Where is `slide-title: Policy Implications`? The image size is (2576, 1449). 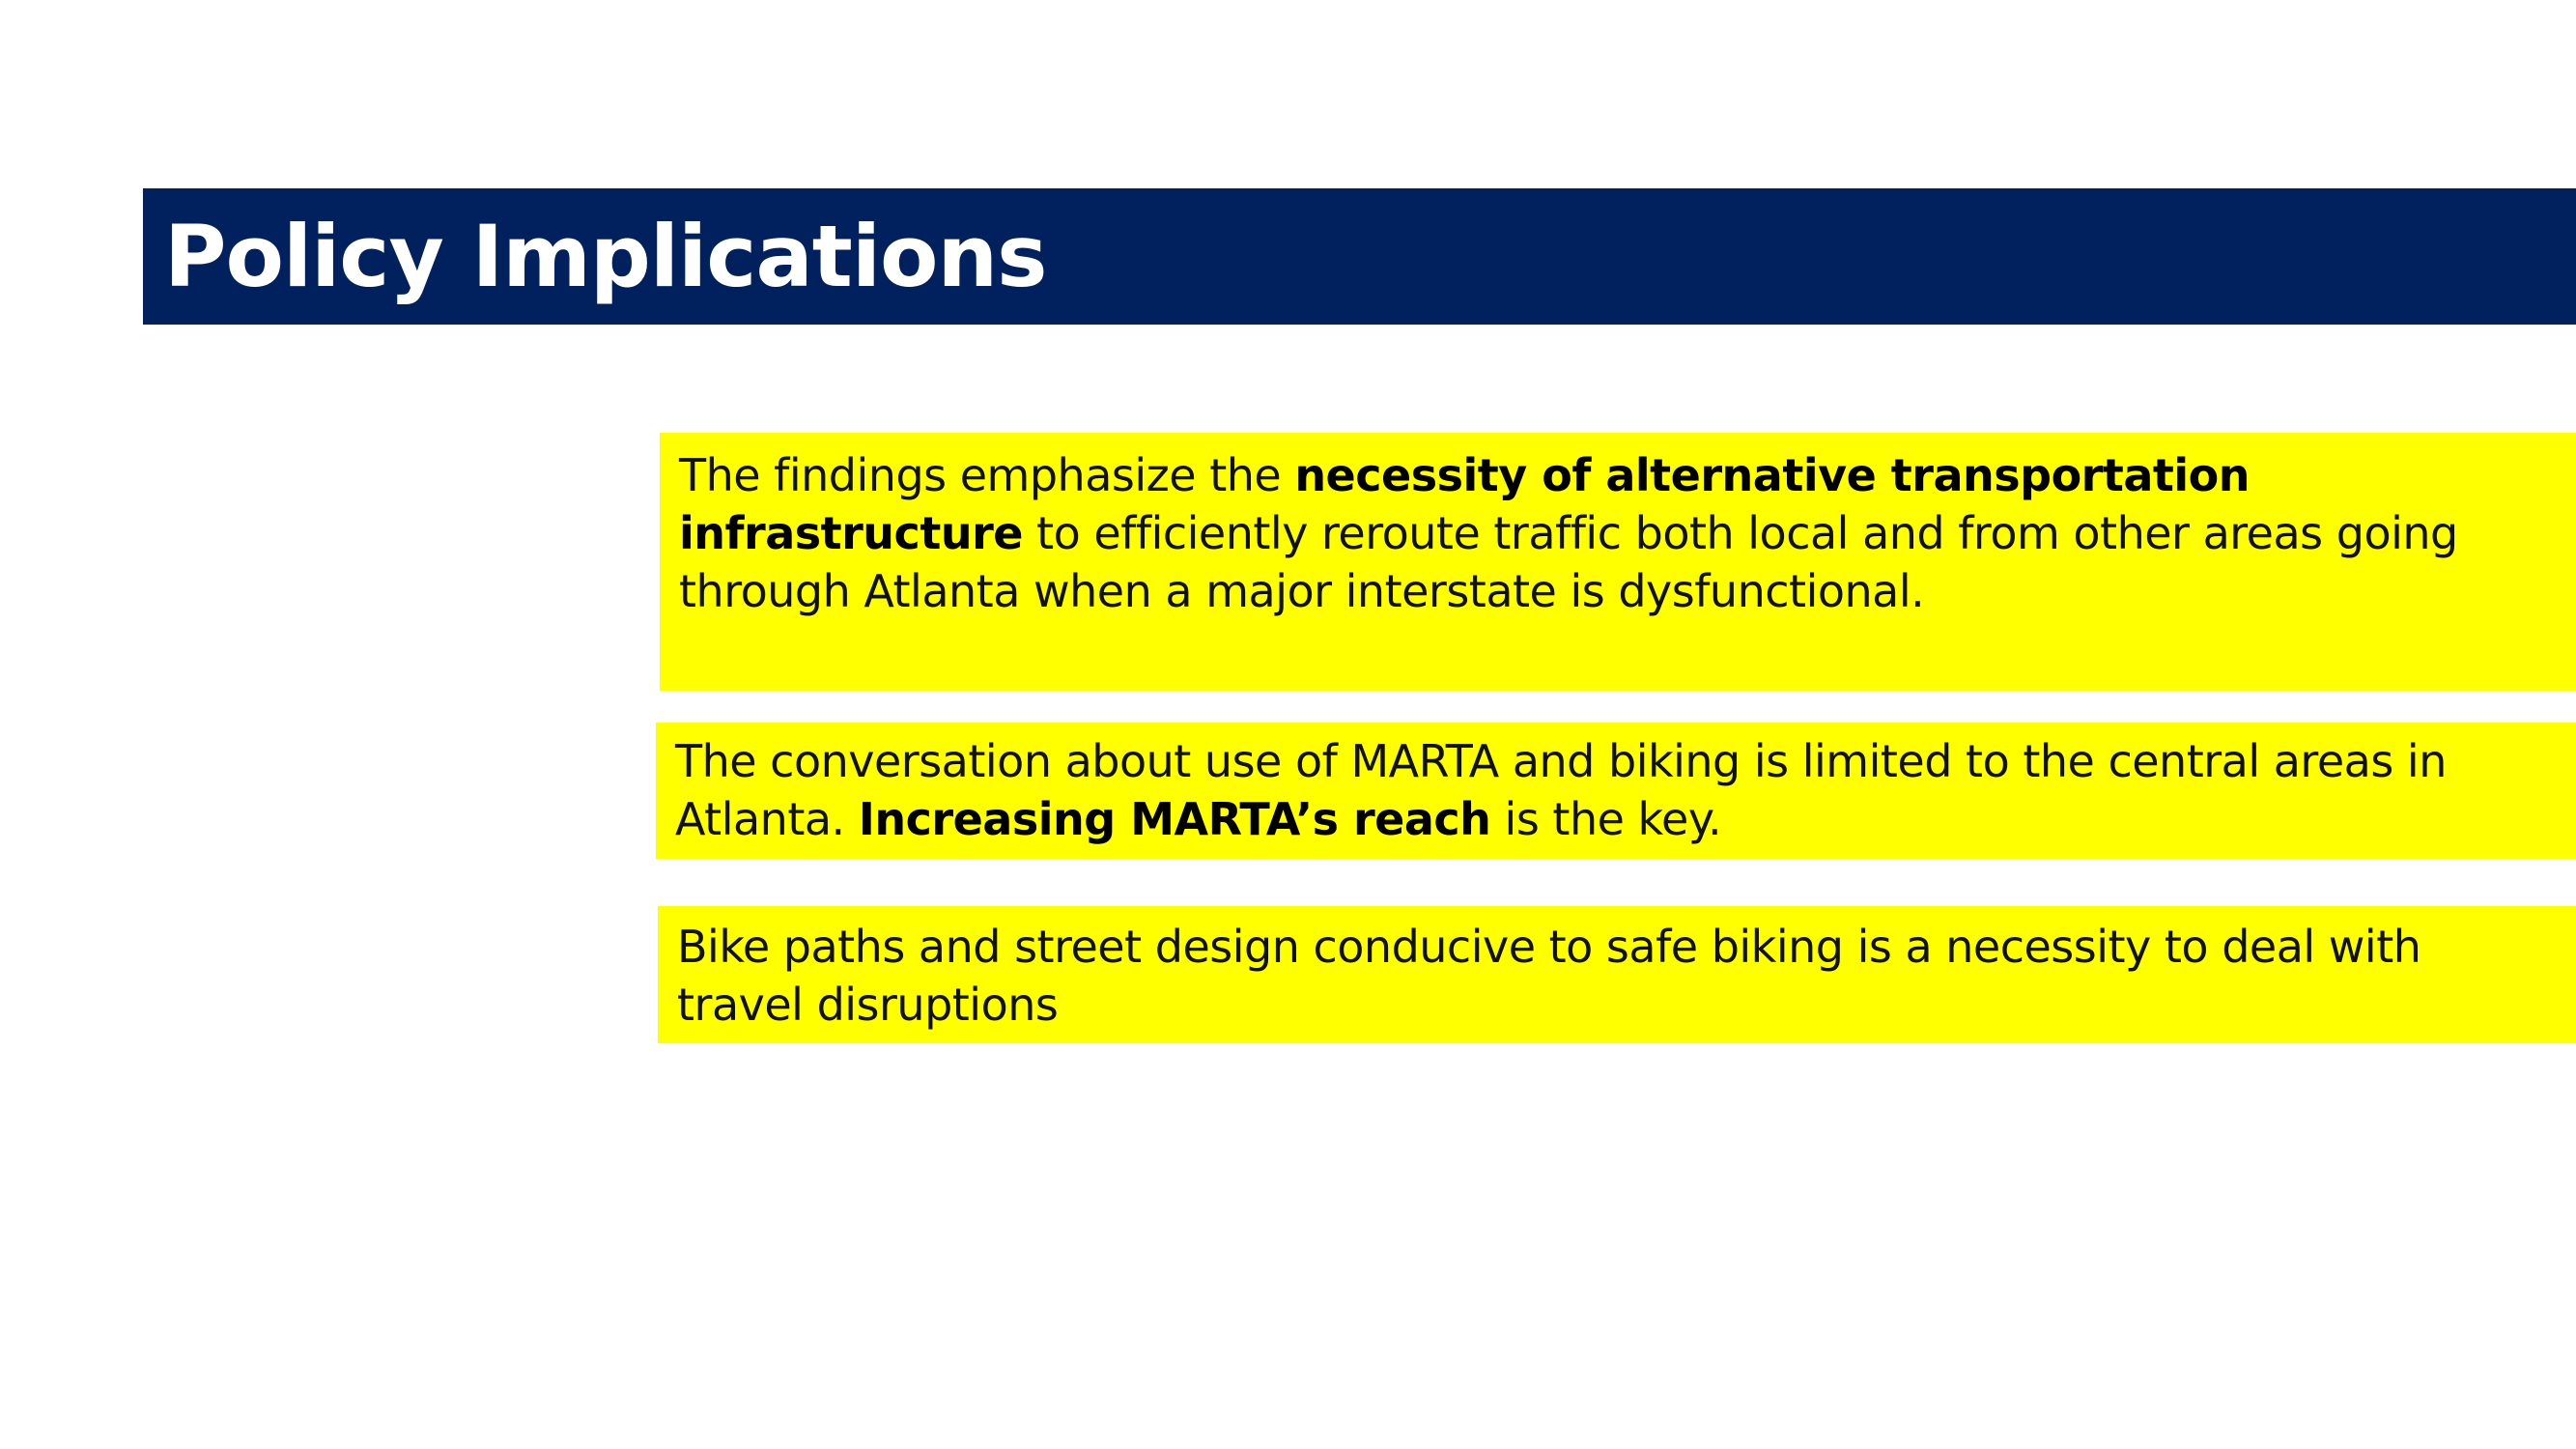 slide-title: Policy Implications is located at coordinates (605, 256).